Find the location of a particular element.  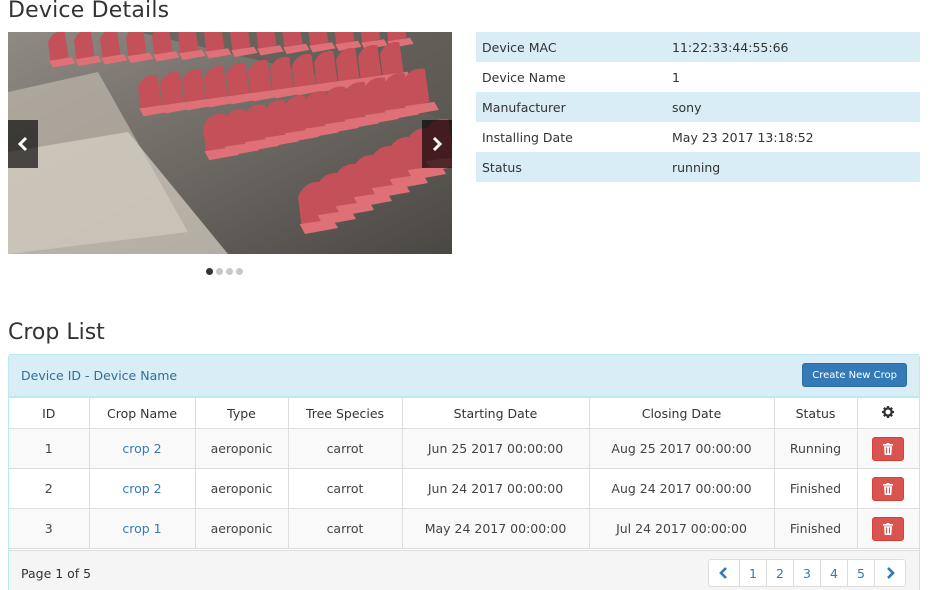

cell-status: Running is located at coordinates (815, 448).